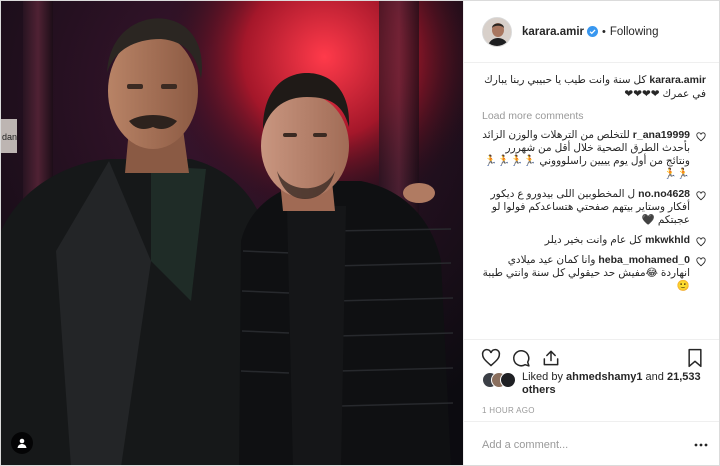 This screenshot has height=466, width=720. What do you see at coordinates (664, 194) in the screenshot?
I see `comment-author: no.no4628` at bounding box center [664, 194].